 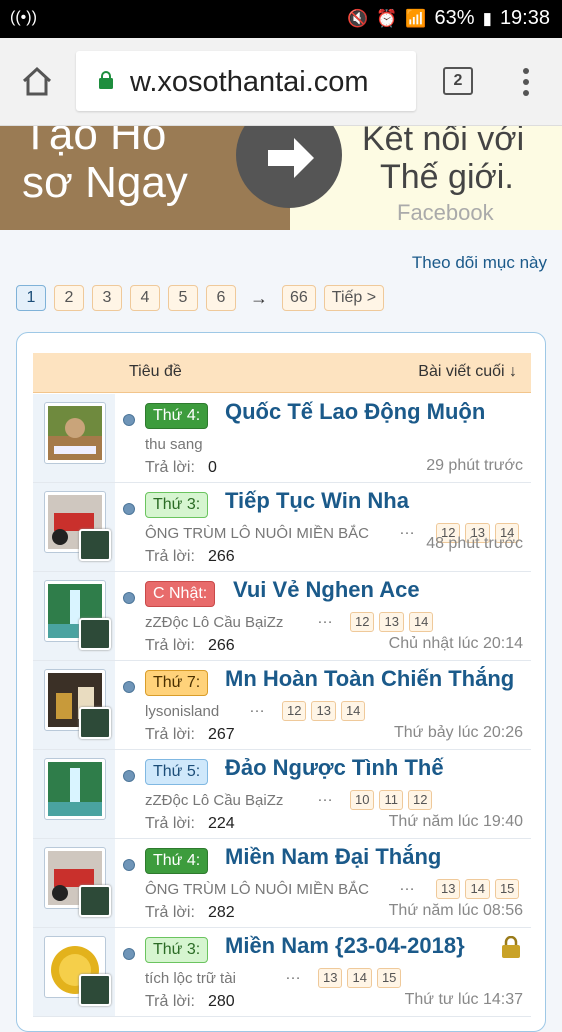 I want to click on page-2: 2, so click(x=69, y=298).